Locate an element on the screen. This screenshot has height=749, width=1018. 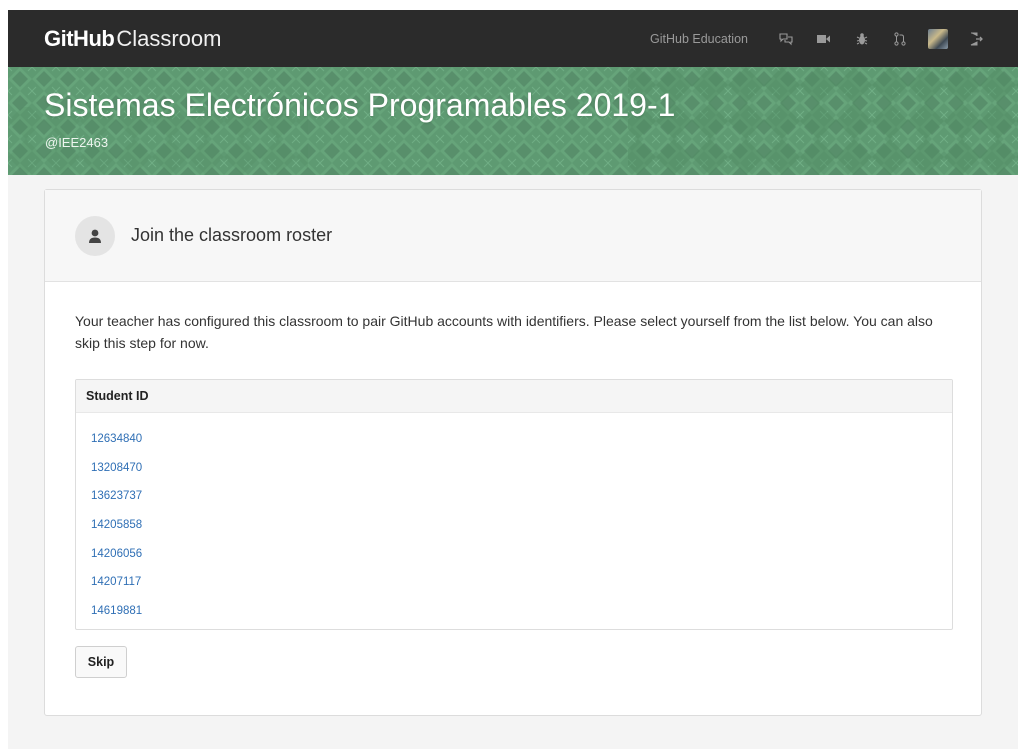
classroom-handle: @IEE2463 is located at coordinates (77, 142).